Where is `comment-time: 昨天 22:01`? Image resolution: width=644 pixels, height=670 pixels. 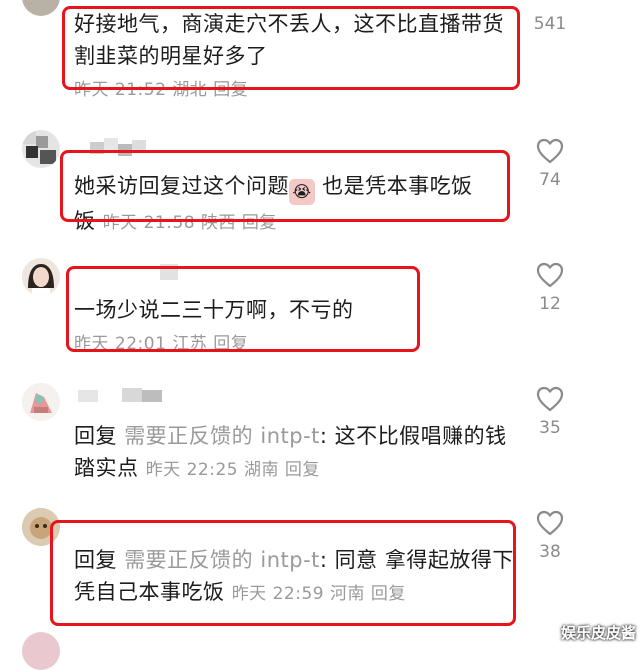
comment-time: 昨天 22:01 is located at coordinates (120, 344).